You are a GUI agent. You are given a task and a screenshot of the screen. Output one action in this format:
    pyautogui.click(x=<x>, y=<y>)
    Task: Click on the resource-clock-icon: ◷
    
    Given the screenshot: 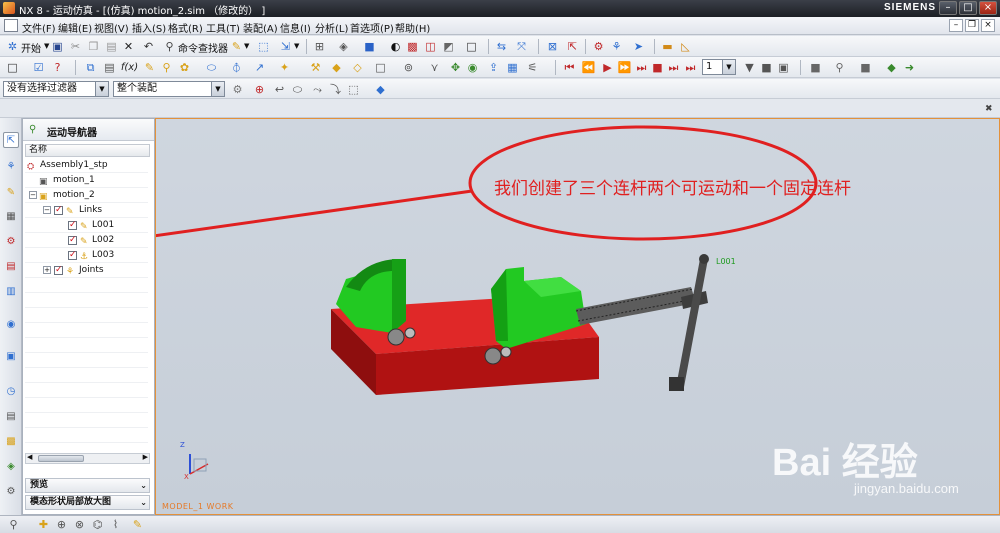 What is the action you would take?
    pyautogui.click(x=11, y=391)
    